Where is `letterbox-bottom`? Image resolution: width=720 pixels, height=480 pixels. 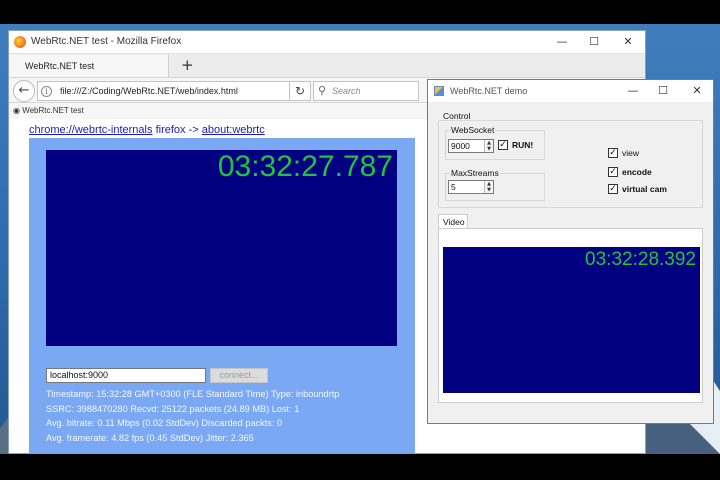 letterbox-bottom is located at coordinates (360, 467).